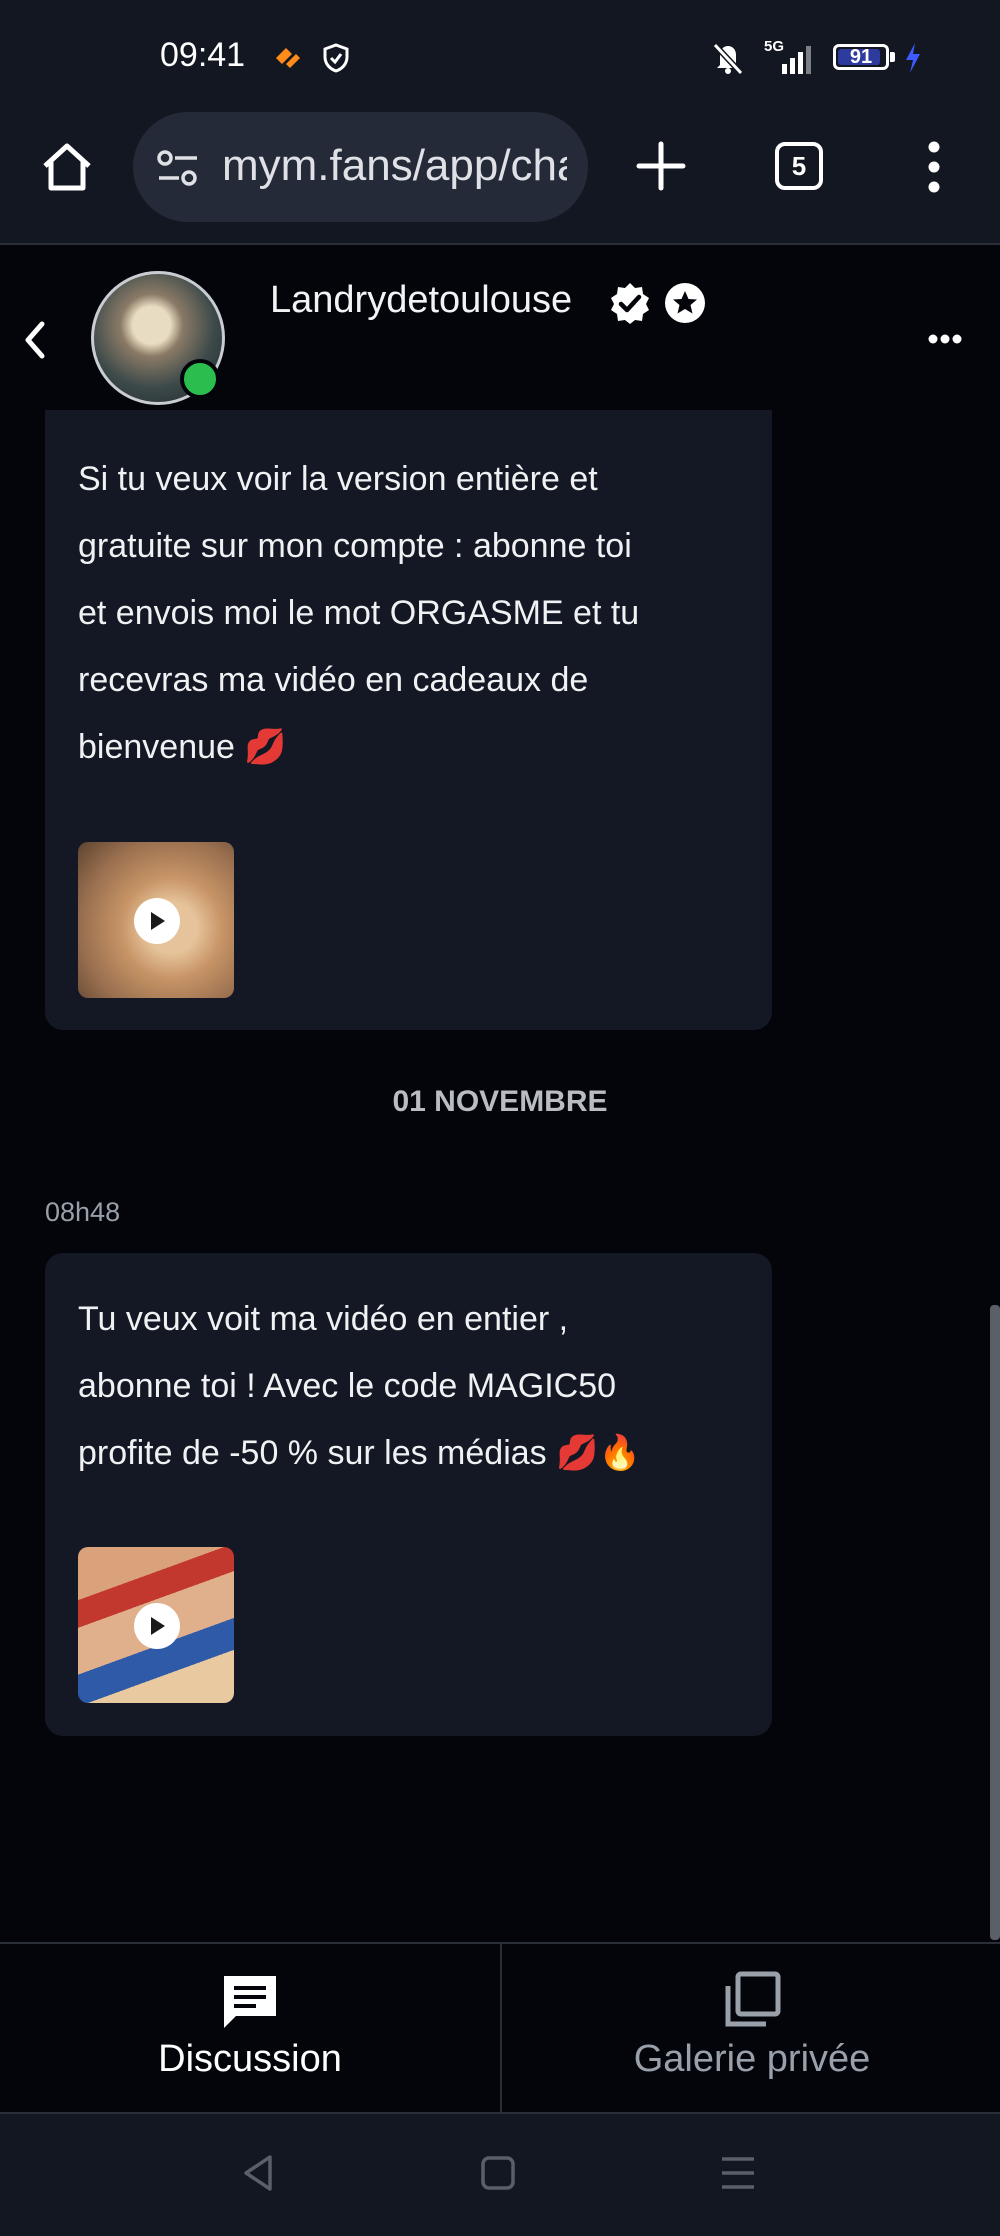 This screenshot has width=1000, height=2236. What do you see at coordinates (333, 680) in the screenshot?
I see `message-line: recevras ma vidéo en cadeaux de` at bounding box center [333, 680].